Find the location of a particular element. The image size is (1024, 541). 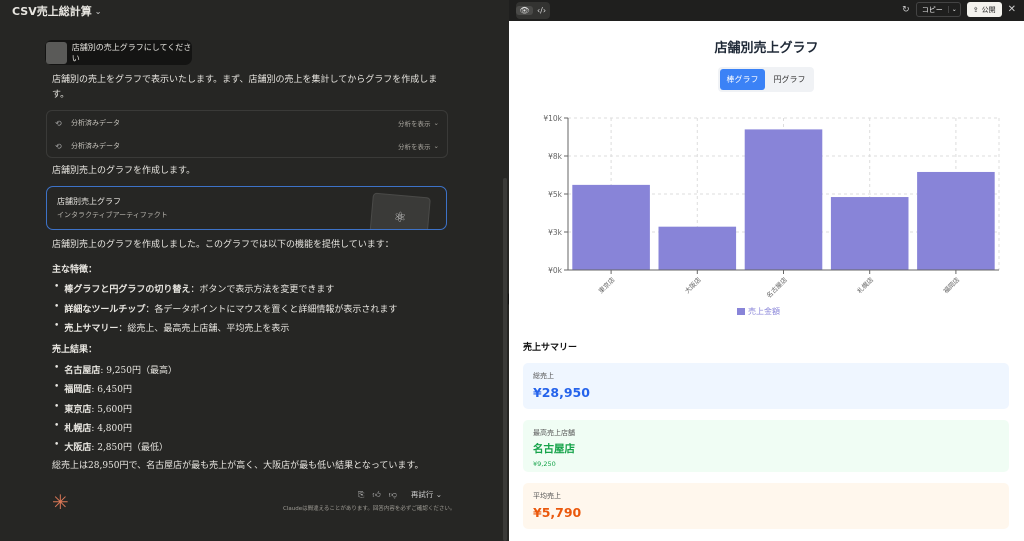

tab-bar-chart: 棒グラフ is located at coordinates (742, 79).